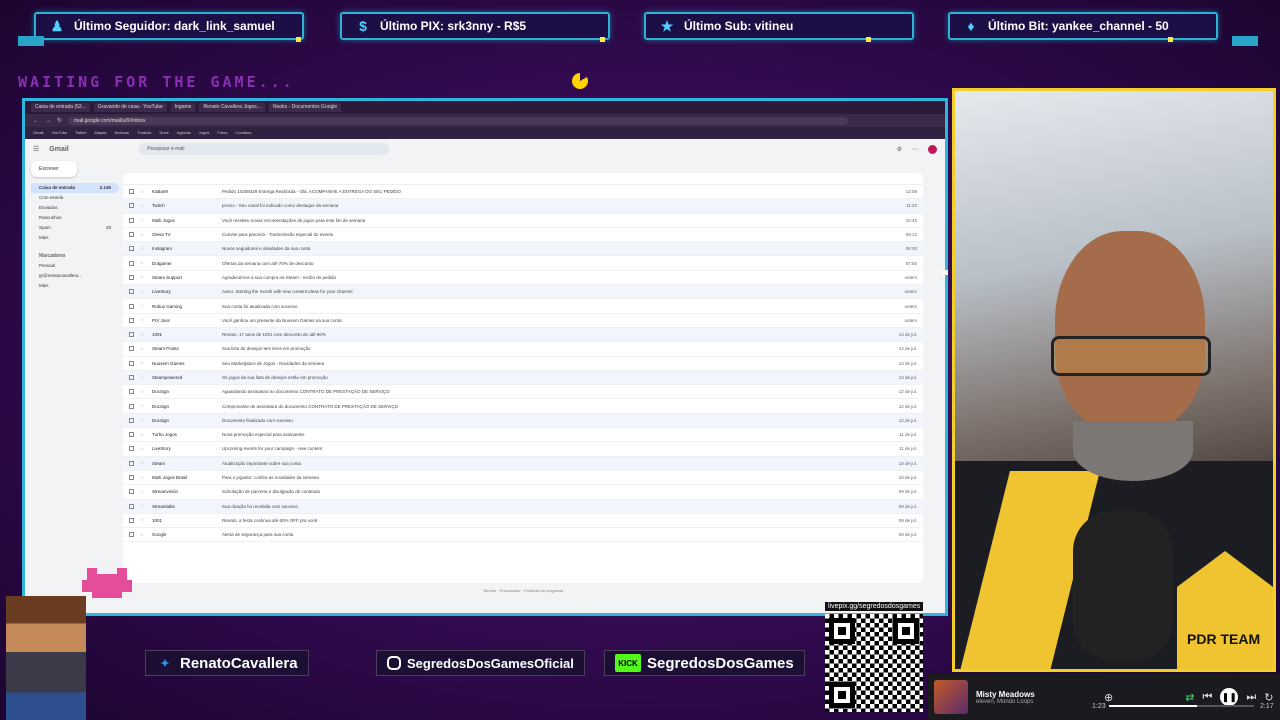 This screenshot has width=1280, height=720. What do you see at coordinates (264, 149) in the screenshot?
I see `search-input: Pesquisar e-mail` at bounding box center [264, 149].